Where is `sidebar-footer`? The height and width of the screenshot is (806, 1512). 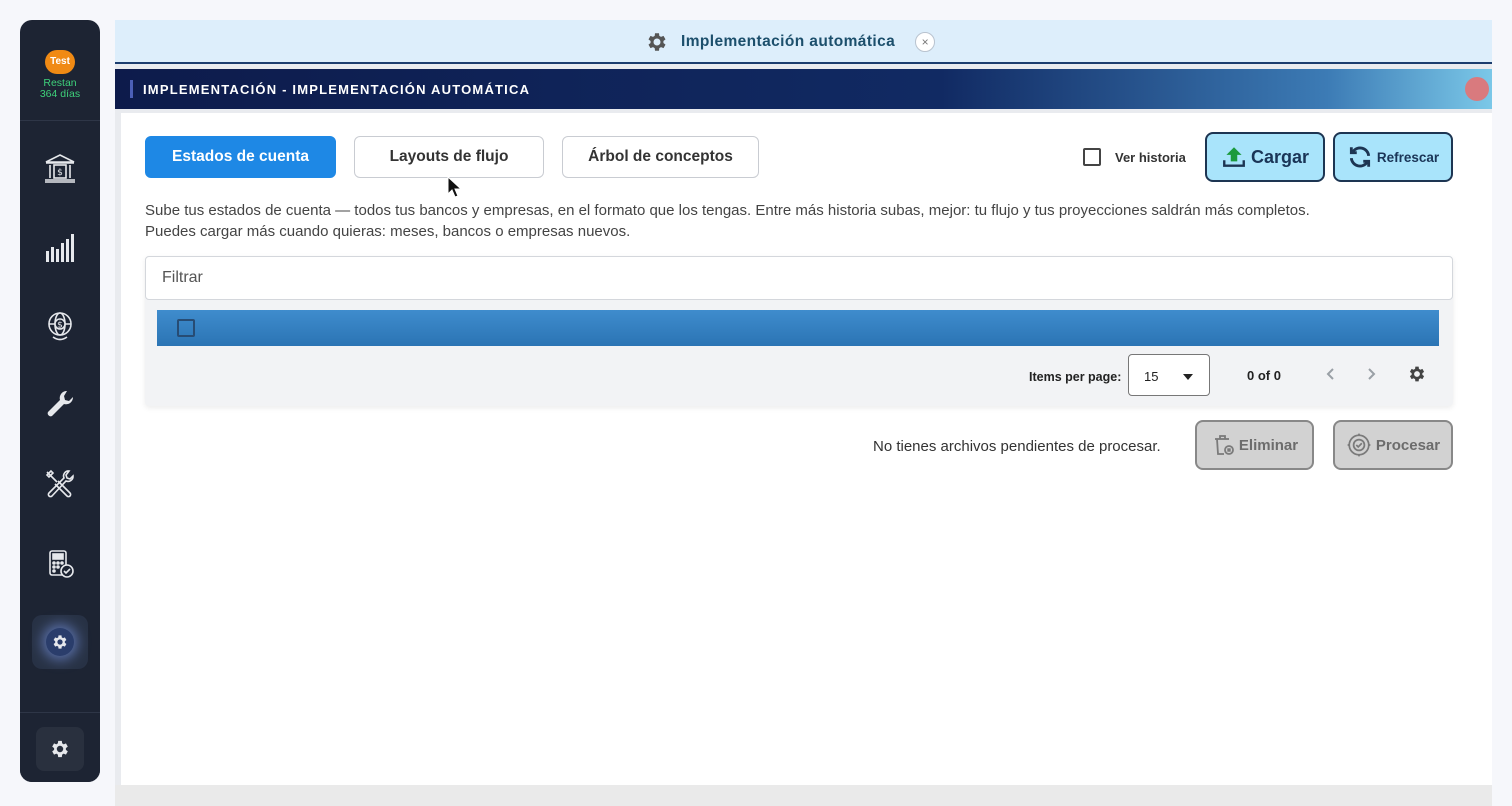
sidebar-footer is located at coordinates (60, 747).